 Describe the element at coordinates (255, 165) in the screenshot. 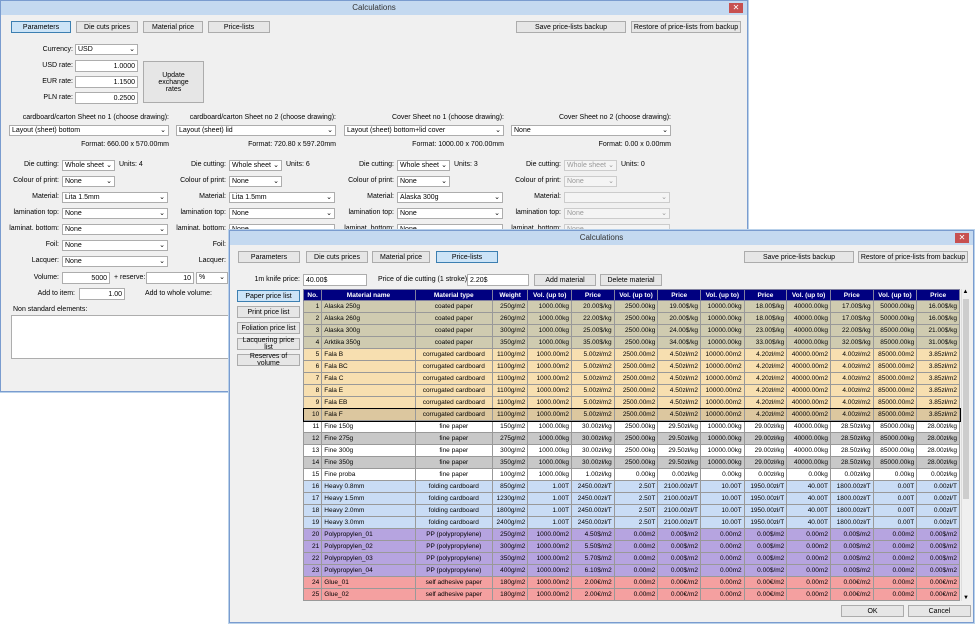

I see `die-select: Whole sheet ⌄` at that location.